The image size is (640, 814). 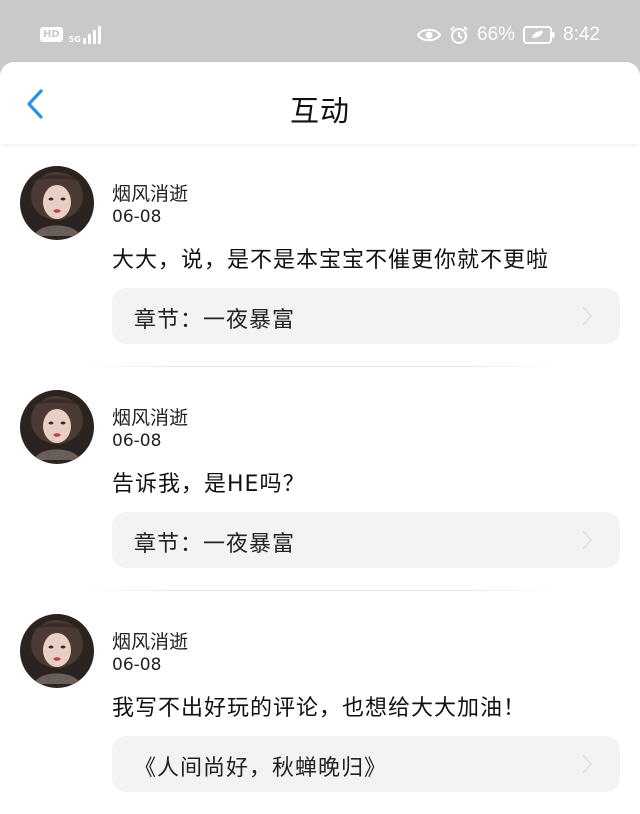 I want to click on battery-icon, so click(x=539, y=35).